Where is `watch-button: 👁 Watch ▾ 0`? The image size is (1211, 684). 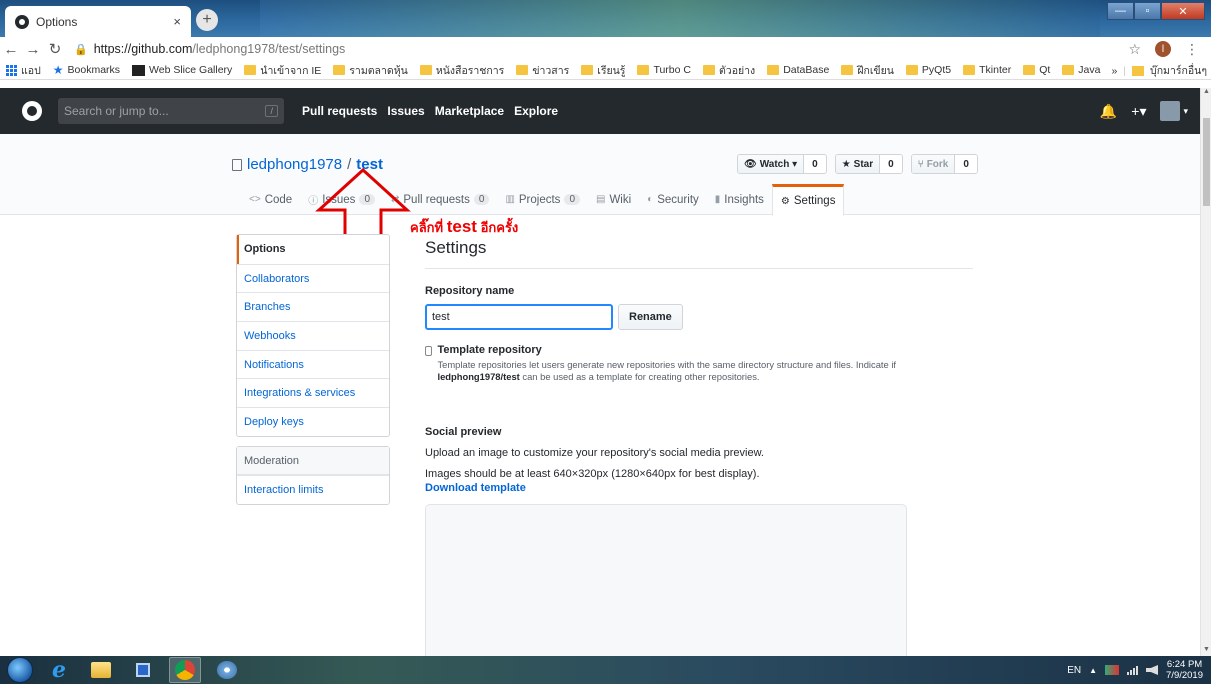 watch-button: 👁 Watch ▾ 0 is located at coordinates (782, 164).